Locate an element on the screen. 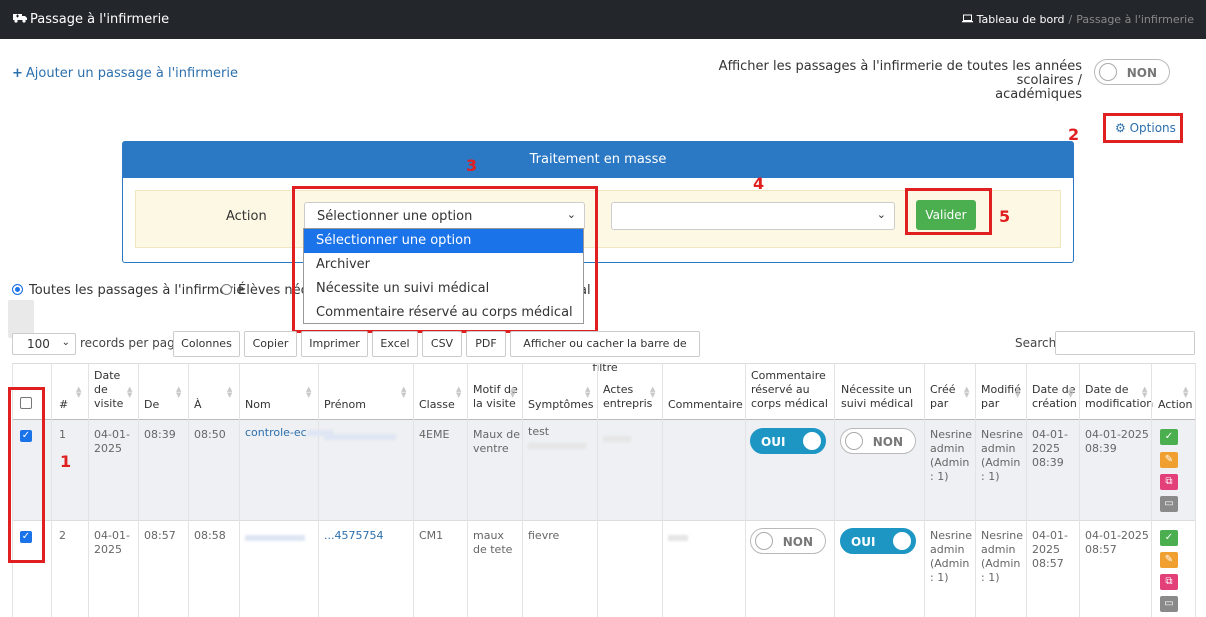 The width and height of the screenshot is (1206, 617). col-header-date-visite: Date de visite is located at coordinates (108, 390).